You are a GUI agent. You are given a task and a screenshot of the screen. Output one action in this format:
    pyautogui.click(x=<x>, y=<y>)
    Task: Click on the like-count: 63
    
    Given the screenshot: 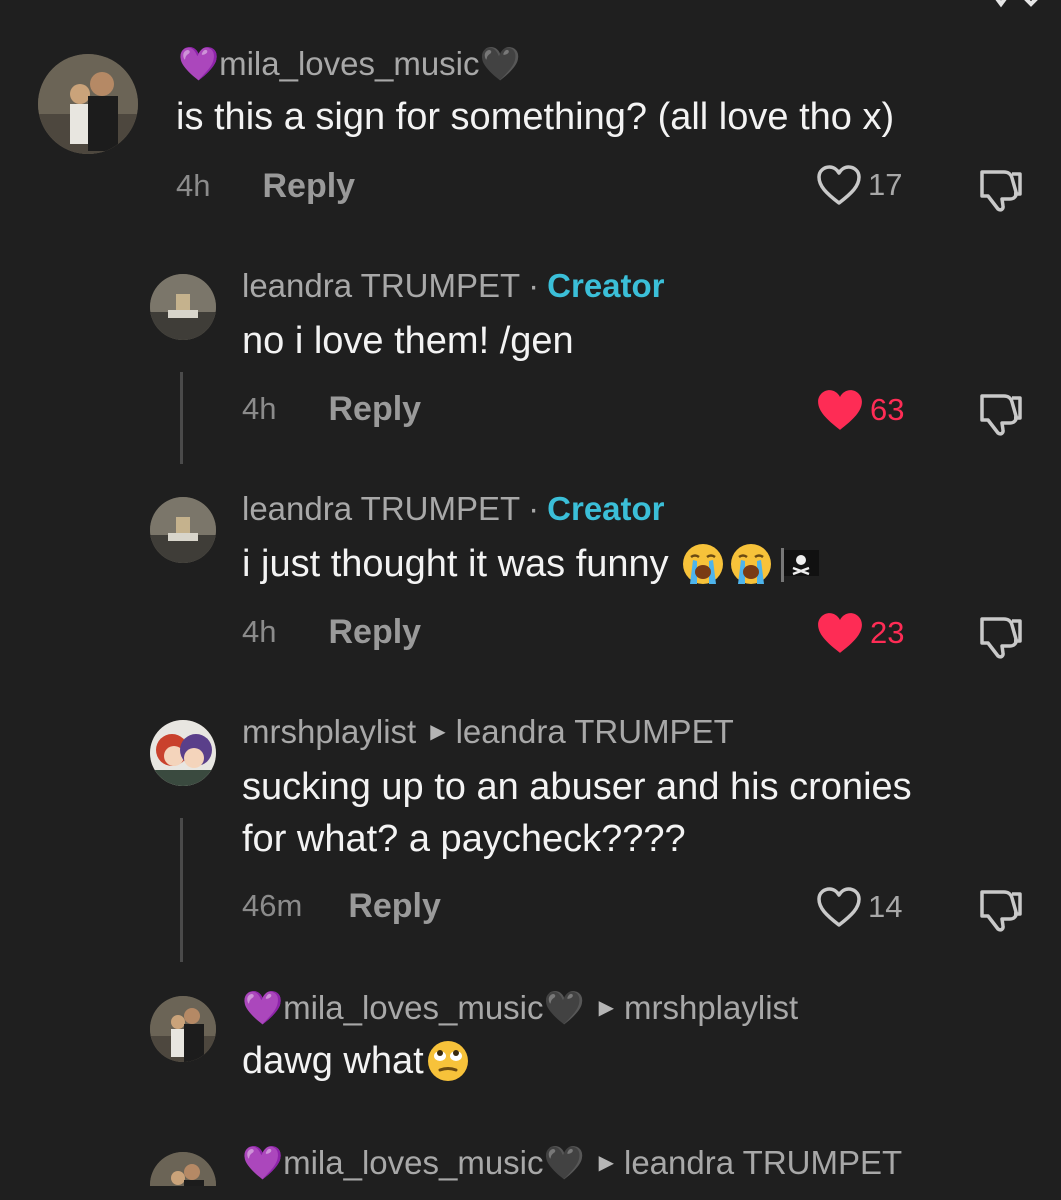 What is the action you would take?
    pyautogui.click(x=887, y=409)
    